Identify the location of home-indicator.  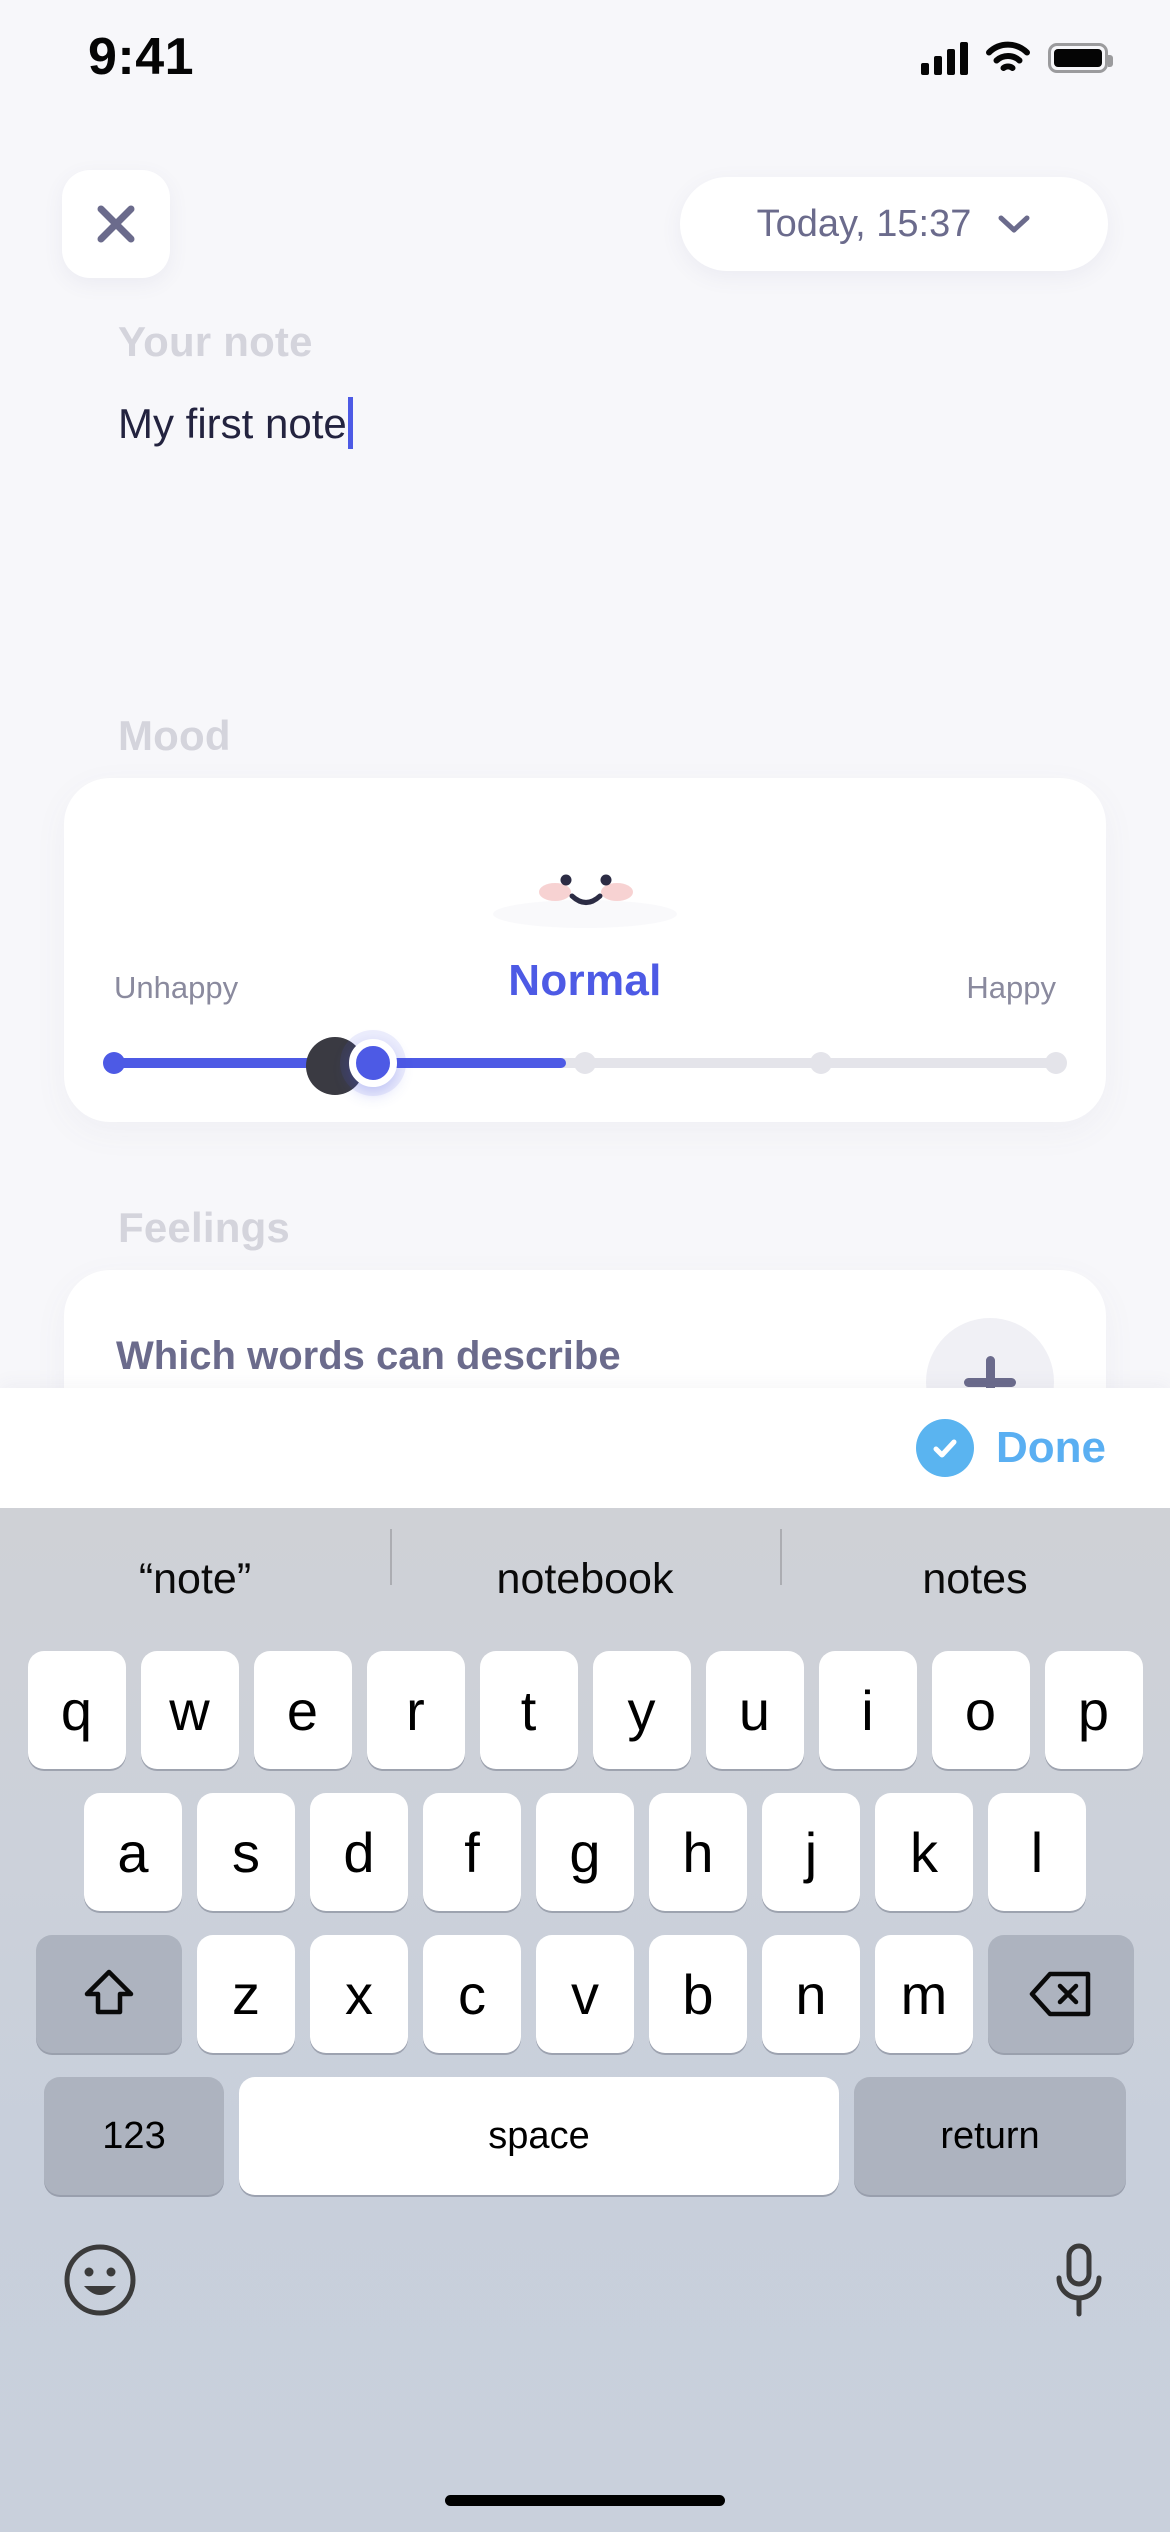
(585, 2500).